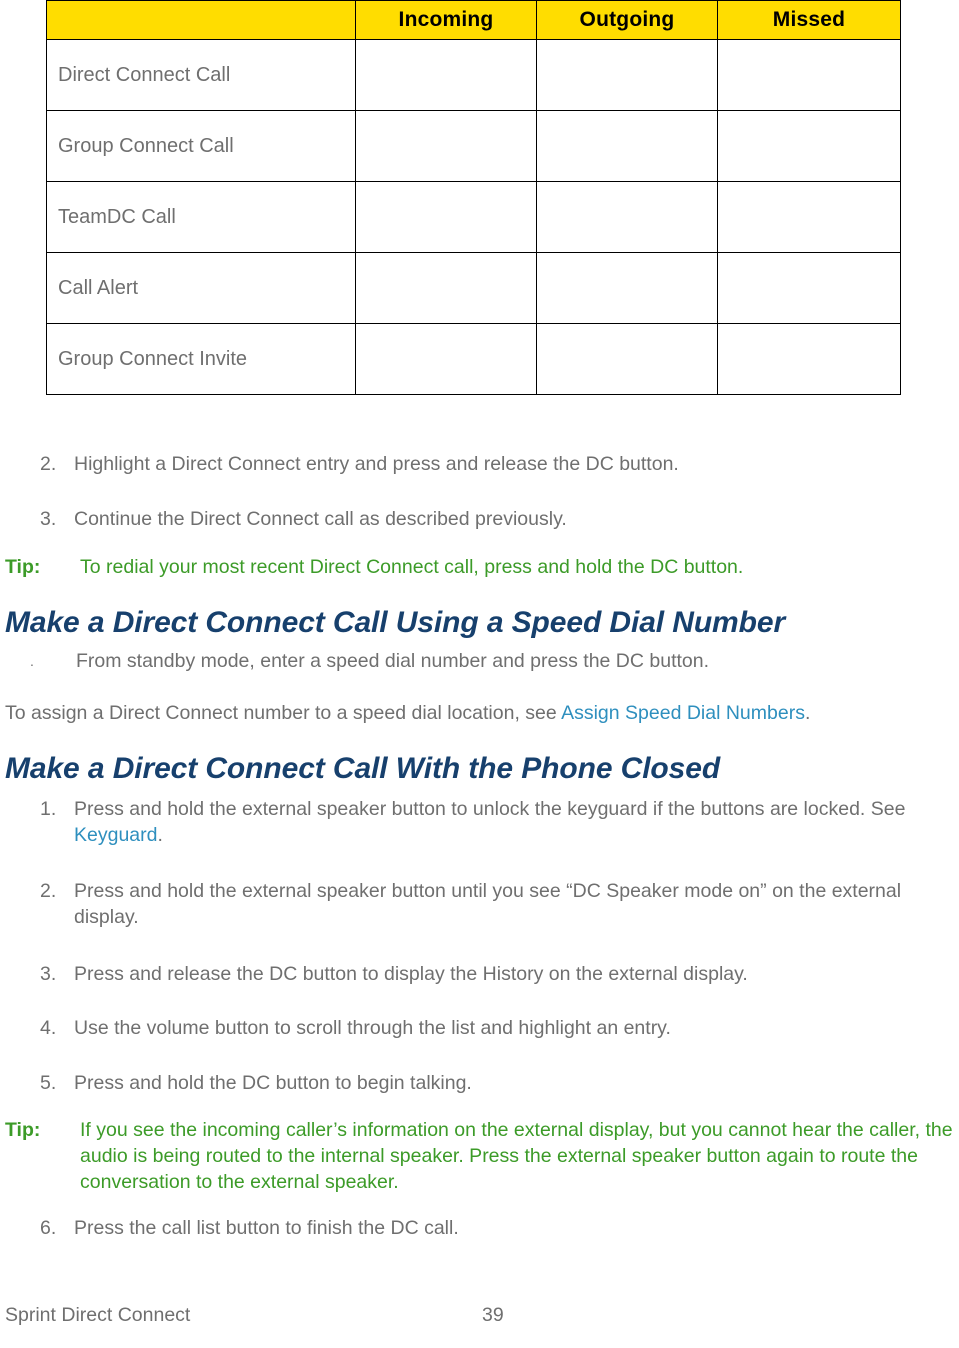 Image resolution: width=959 pixels, height=1348 pixels. I want to click on table-row: Group Connect Call, so click(473, 146).